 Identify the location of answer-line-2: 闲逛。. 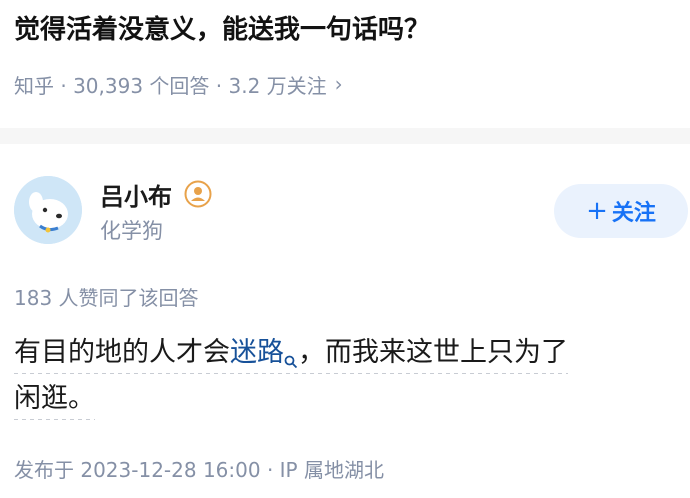
(349, 399).